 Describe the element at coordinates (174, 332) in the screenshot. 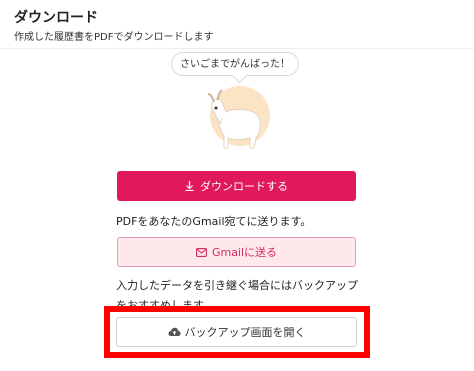

I see `cloud-upload-icon` at that location.